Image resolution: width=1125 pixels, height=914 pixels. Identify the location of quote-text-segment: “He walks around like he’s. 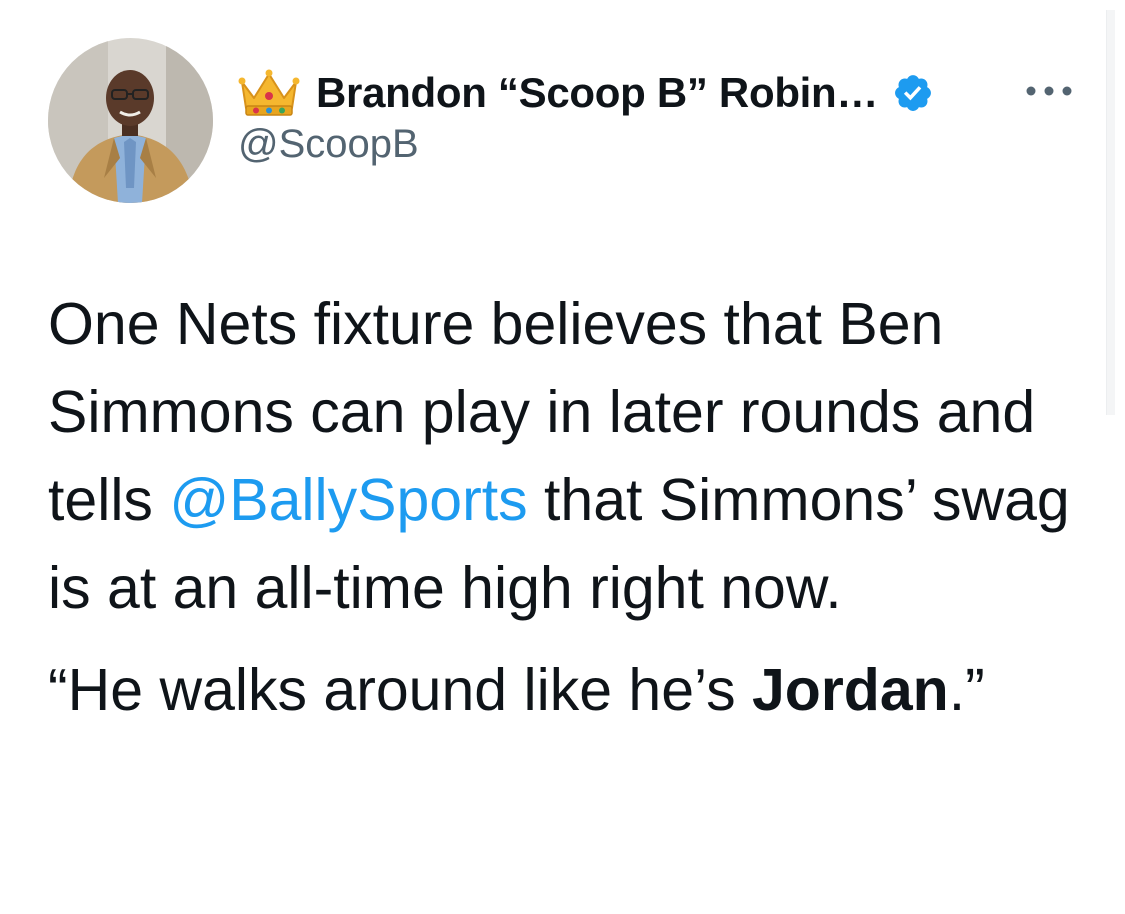
(400, 690).